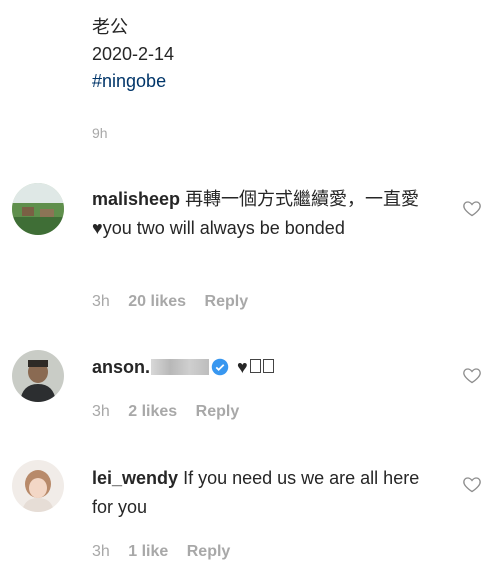  Describe the element at coordinates (136, 199) in the screenshot. I see `comment-username: malisheep` at that location.